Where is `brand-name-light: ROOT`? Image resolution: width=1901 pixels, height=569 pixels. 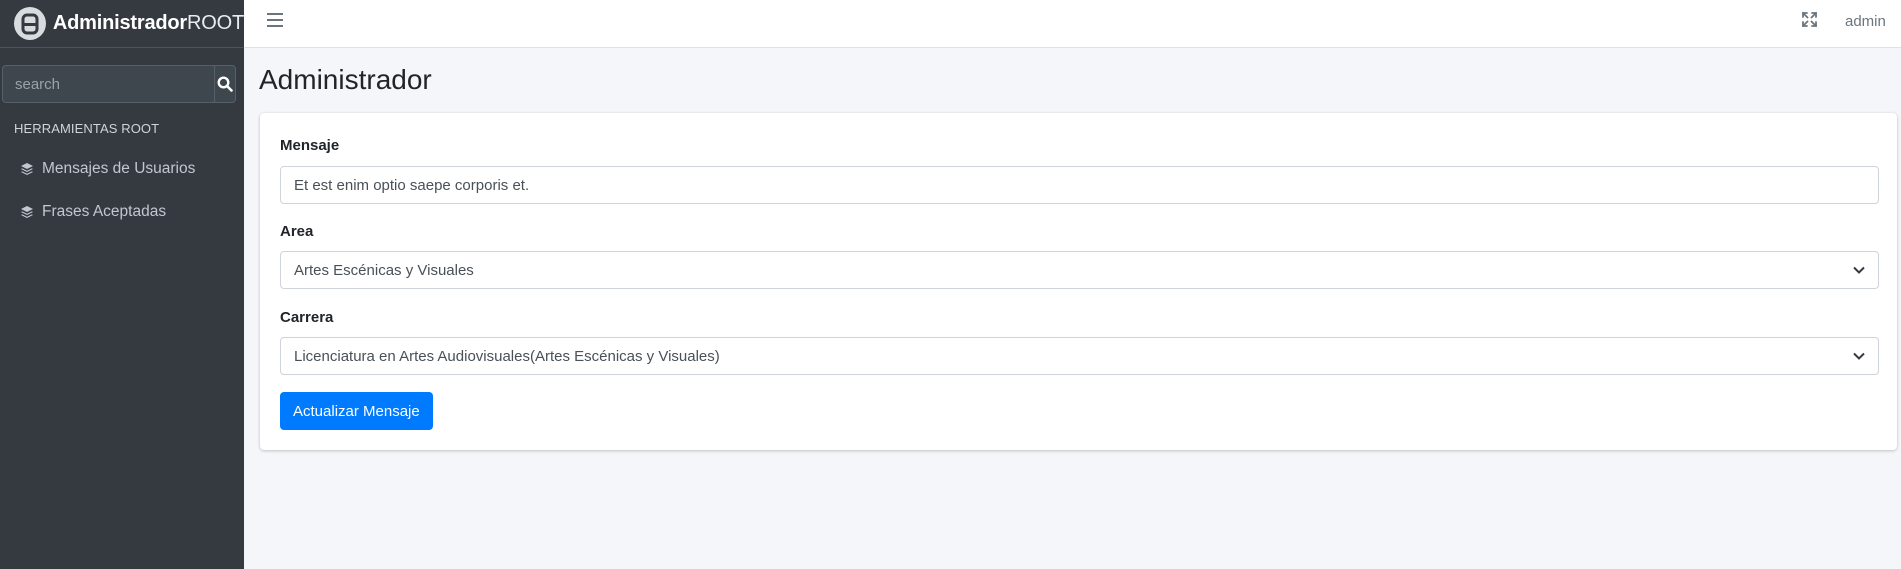 brand-name-light: ROOT is located at coordinates (215, 23).